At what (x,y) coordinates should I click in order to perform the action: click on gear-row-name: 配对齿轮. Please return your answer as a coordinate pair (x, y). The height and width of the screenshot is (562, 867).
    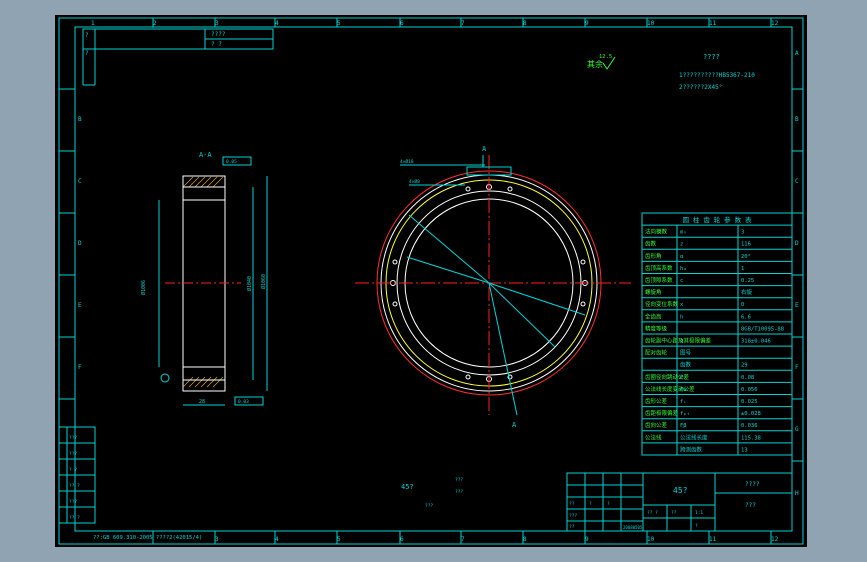
    Looking at the image, I should click on (656, 353).